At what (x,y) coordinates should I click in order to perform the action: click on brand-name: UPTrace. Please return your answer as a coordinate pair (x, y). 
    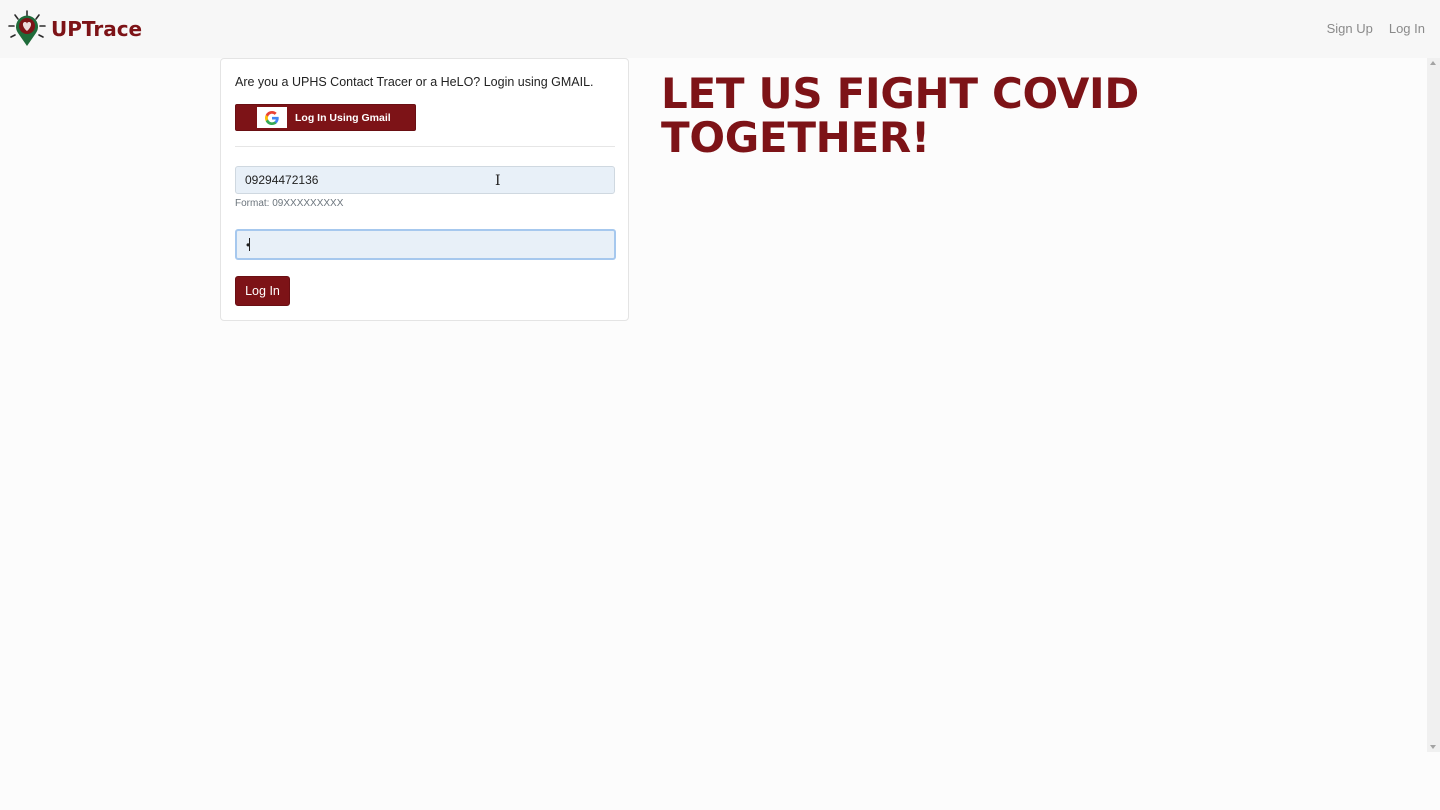
    Looking at the image, I should click on (97, 29).